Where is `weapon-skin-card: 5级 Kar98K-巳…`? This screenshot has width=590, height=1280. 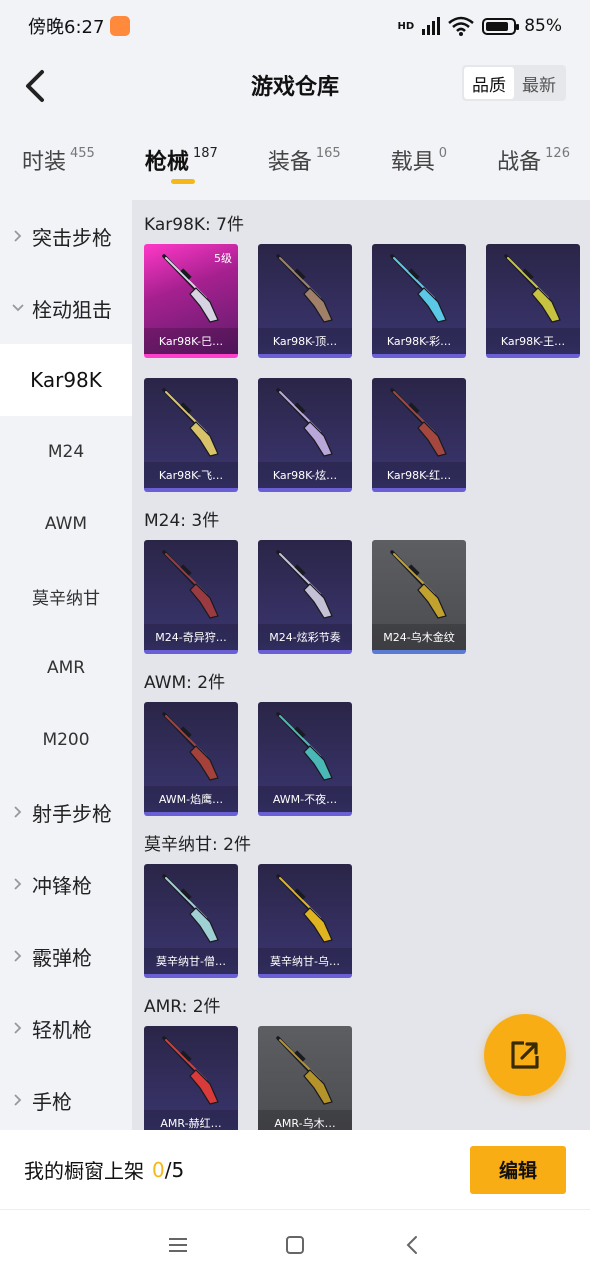
weapon-skin-card: 5级 Kar98K-巳… is located at coordinates (191, 301).